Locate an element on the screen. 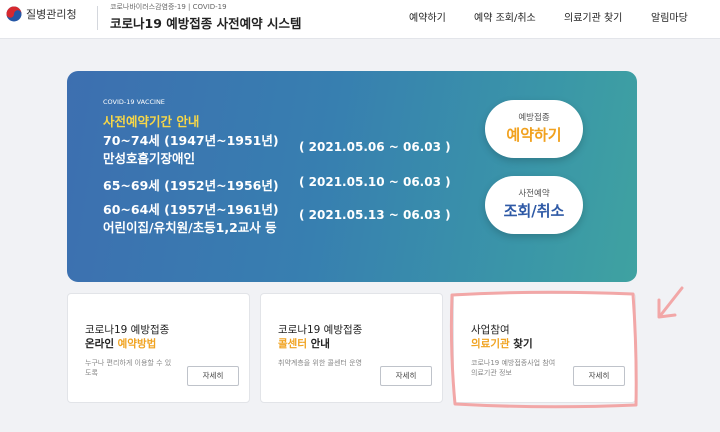 The height and width of the screenshot is (432, 720). taegeuk-emblem-icon is located at coordinates (14, 14).